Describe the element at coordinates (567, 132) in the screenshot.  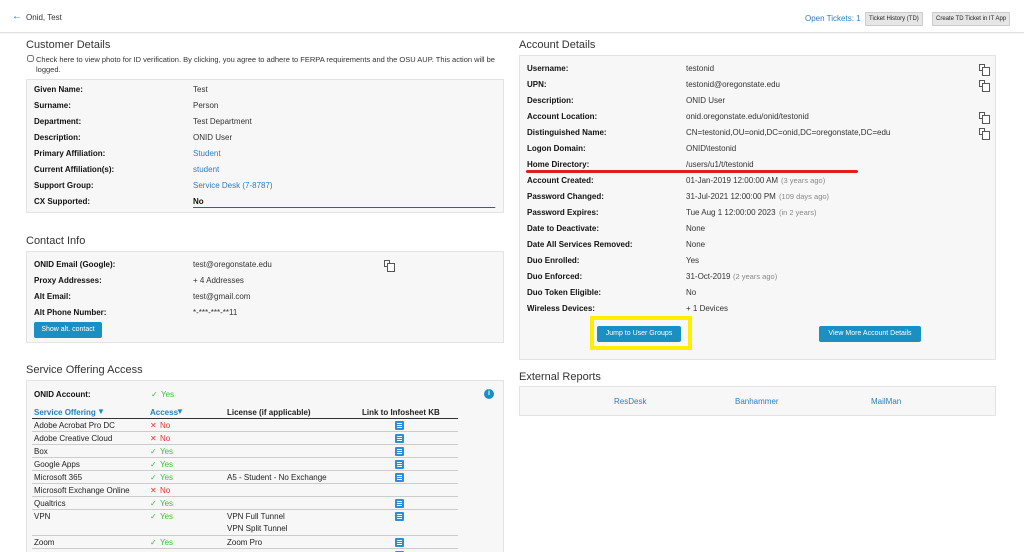
I see `account-field-label: Distinguished Name:` at that location.